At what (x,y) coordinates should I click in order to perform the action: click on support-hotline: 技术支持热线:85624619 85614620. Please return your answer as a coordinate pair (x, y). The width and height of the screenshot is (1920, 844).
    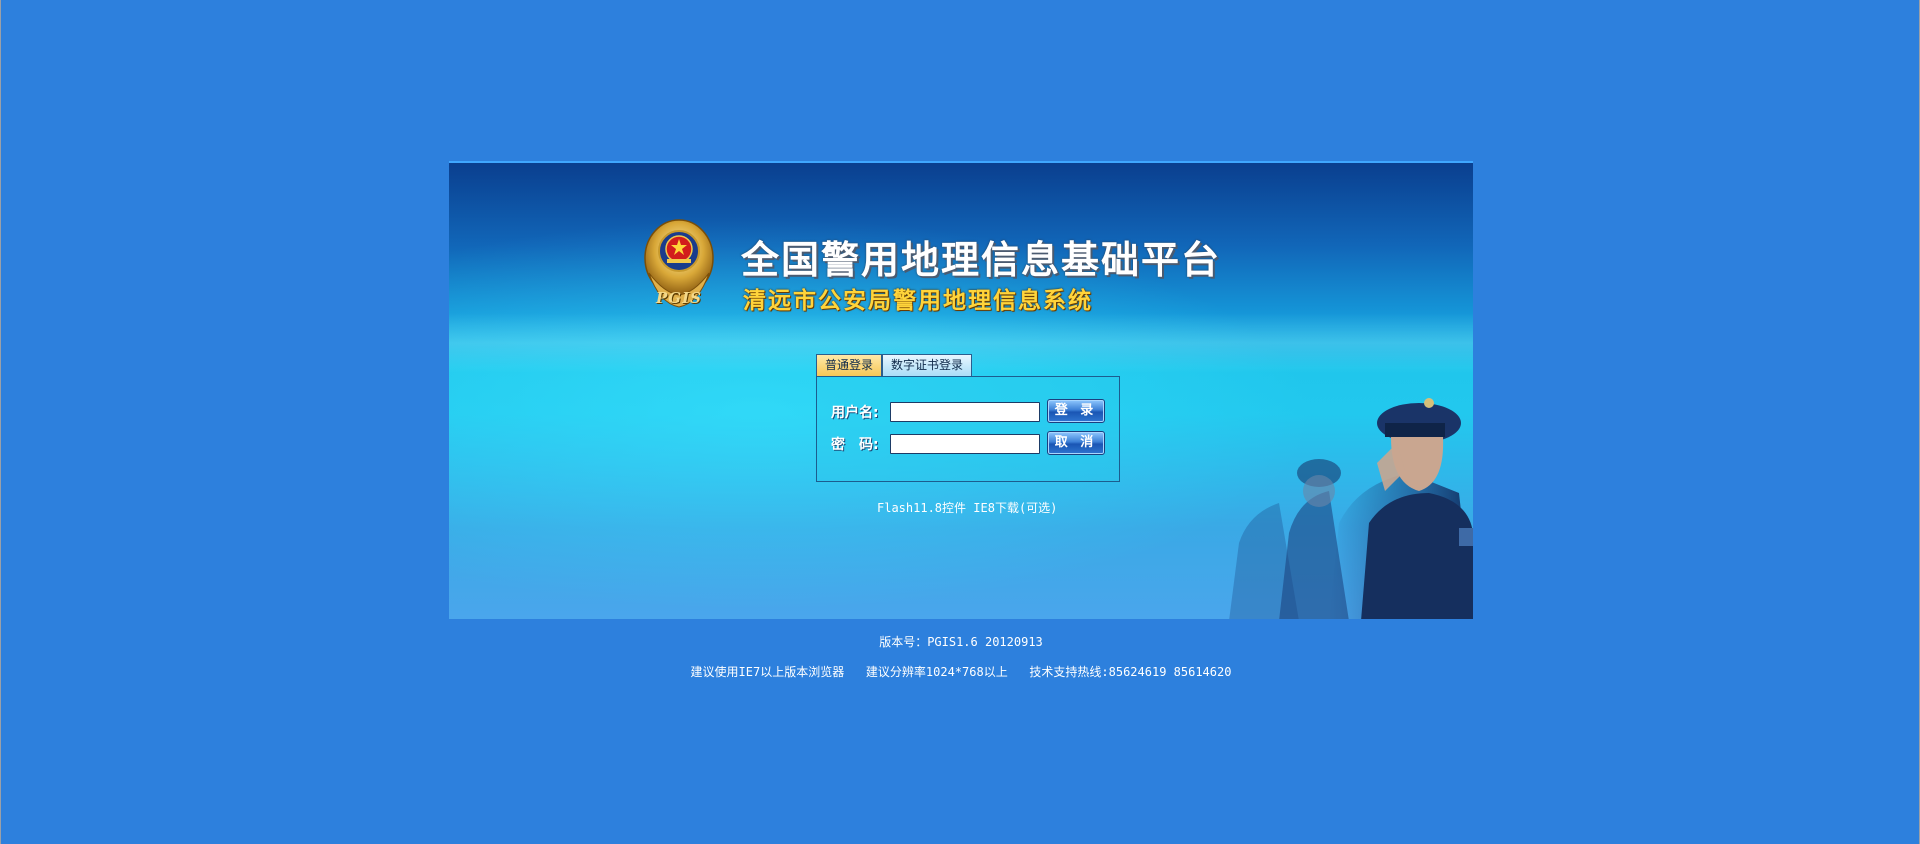
    Looking at the image, I should click on (1130, 672).